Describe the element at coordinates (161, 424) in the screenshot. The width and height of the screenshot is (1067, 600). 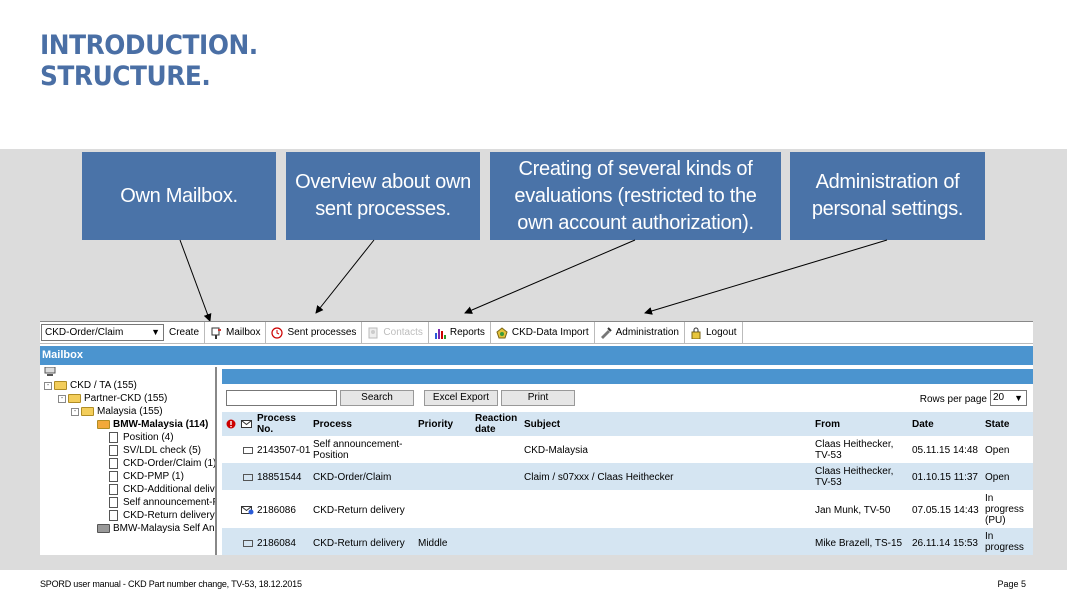
I see `tree-item-label: BMW-Malaysia (114)` at that location.